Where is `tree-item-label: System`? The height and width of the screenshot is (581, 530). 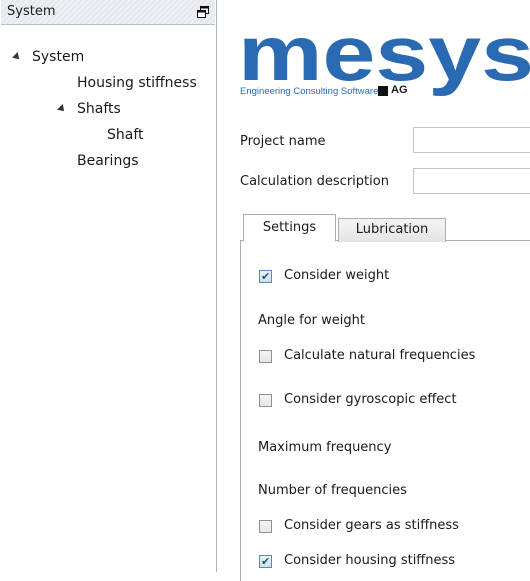
tree-item-label: System is located at coordinates (58, 57).